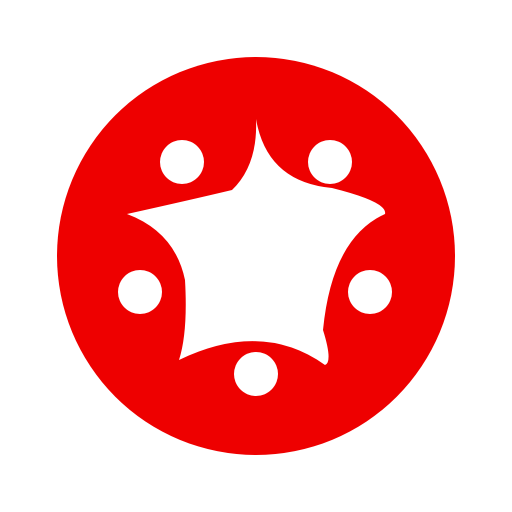 The width and height of the screenshot is (512, 512). What do you see at coordinates (330, 162) in the screenshot?
I see `dot-top-right` at bounding box center [330, 162].